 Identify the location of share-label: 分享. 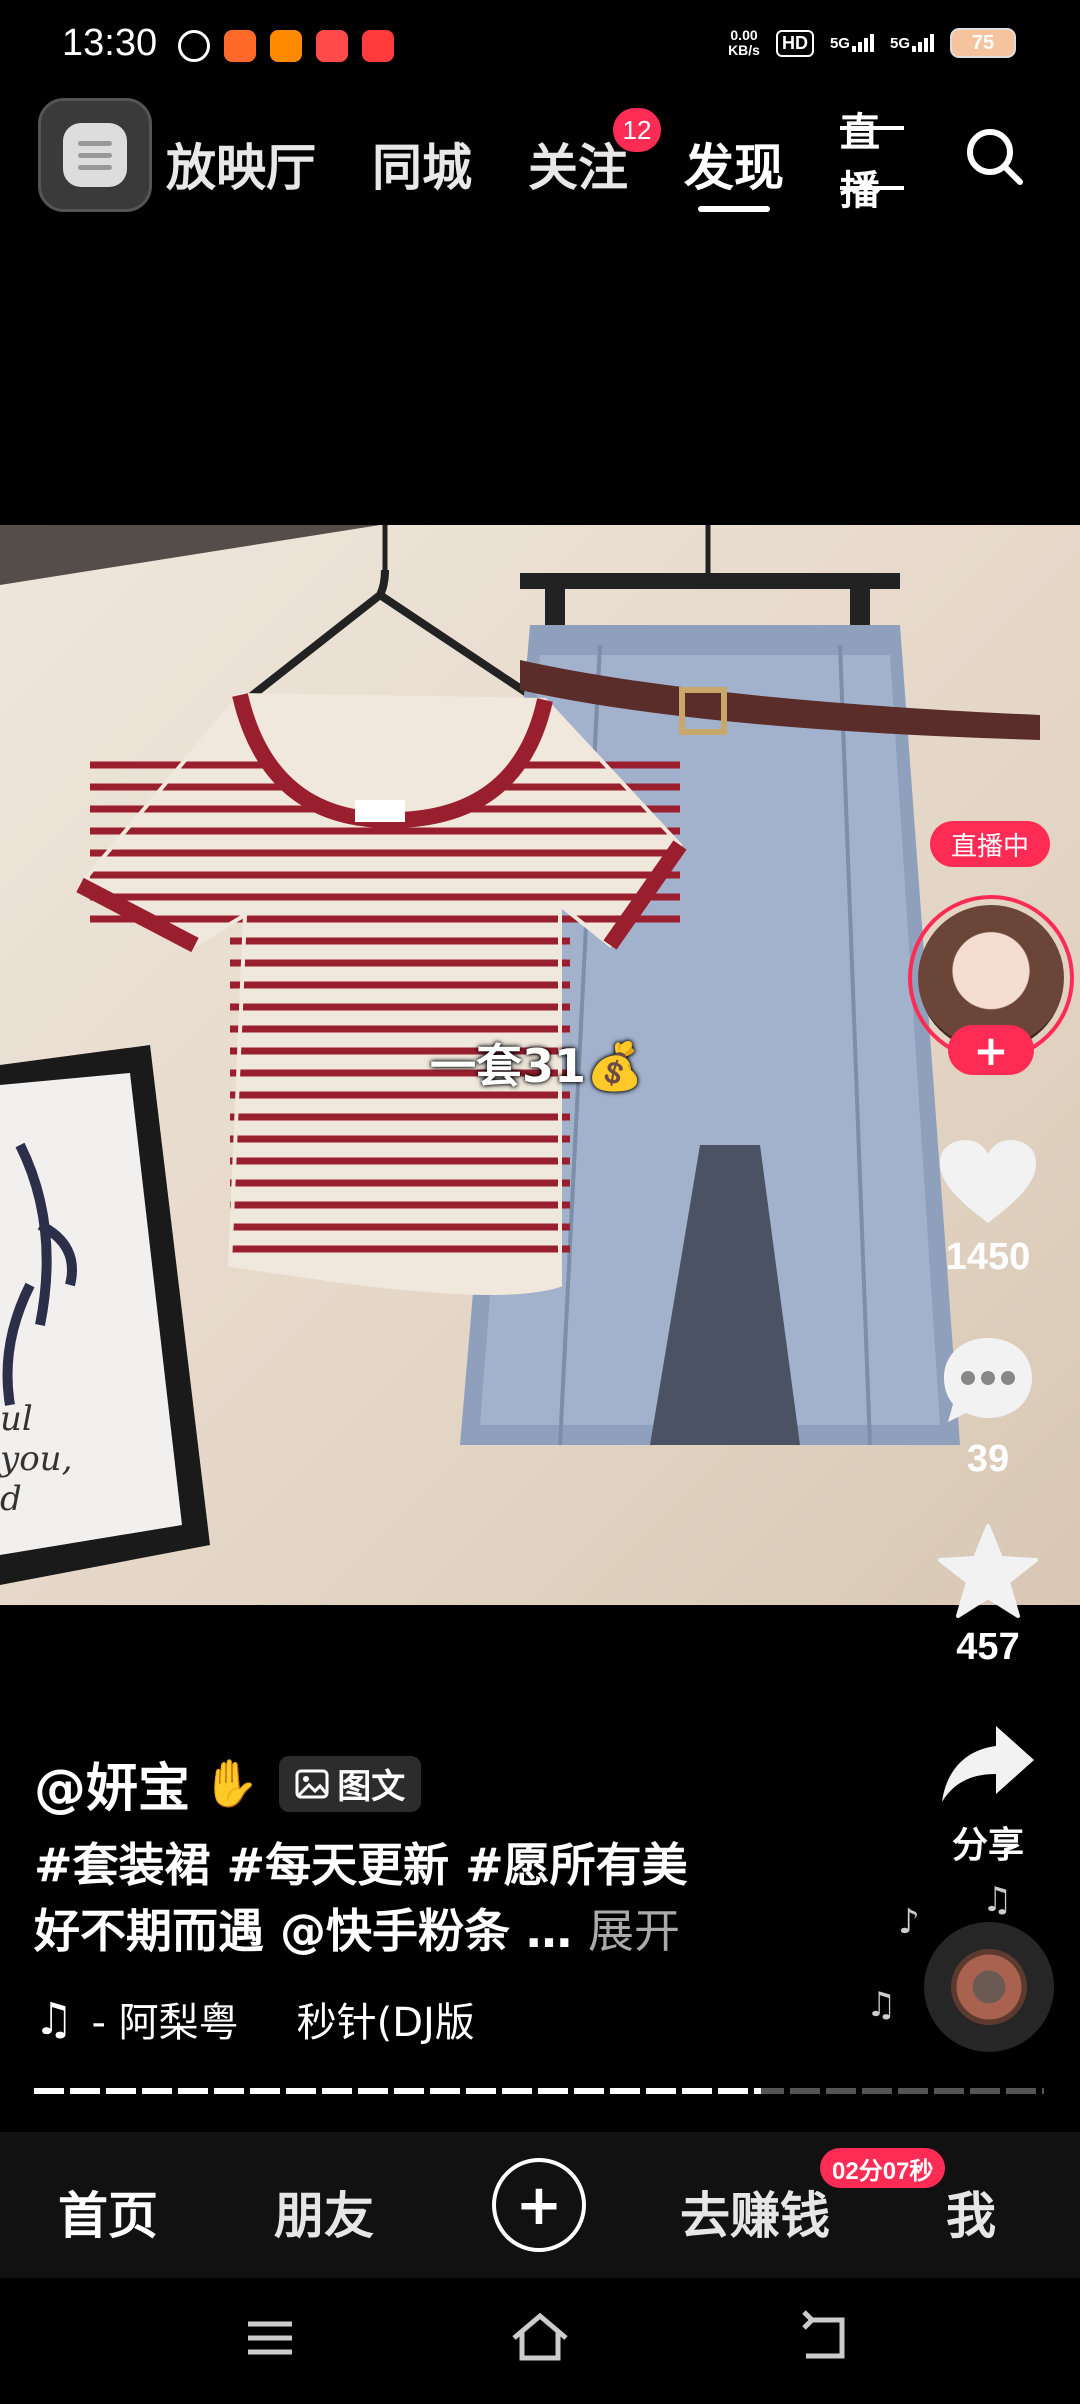
(987, 1845).